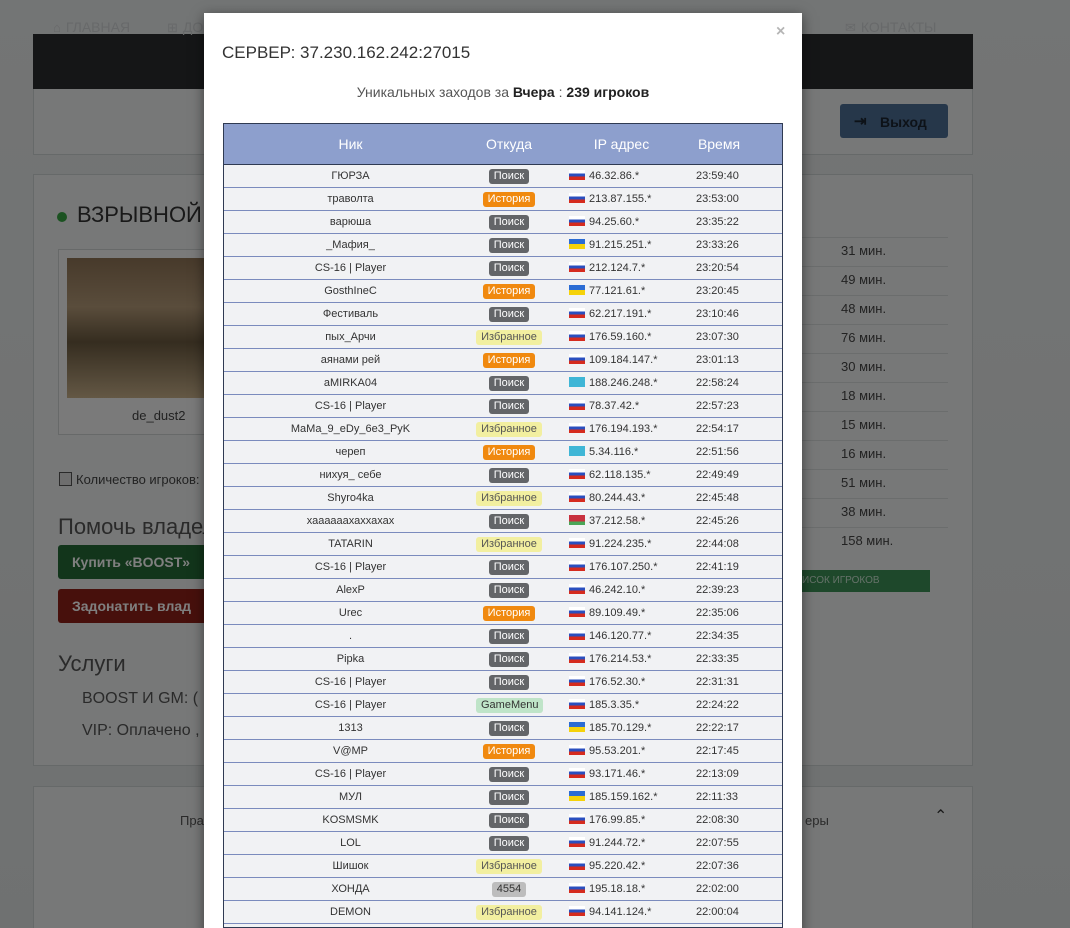 This screenshot has height=928, width=1070. I want to click on ip-address: 146.120.77.*, so click(620, 636).